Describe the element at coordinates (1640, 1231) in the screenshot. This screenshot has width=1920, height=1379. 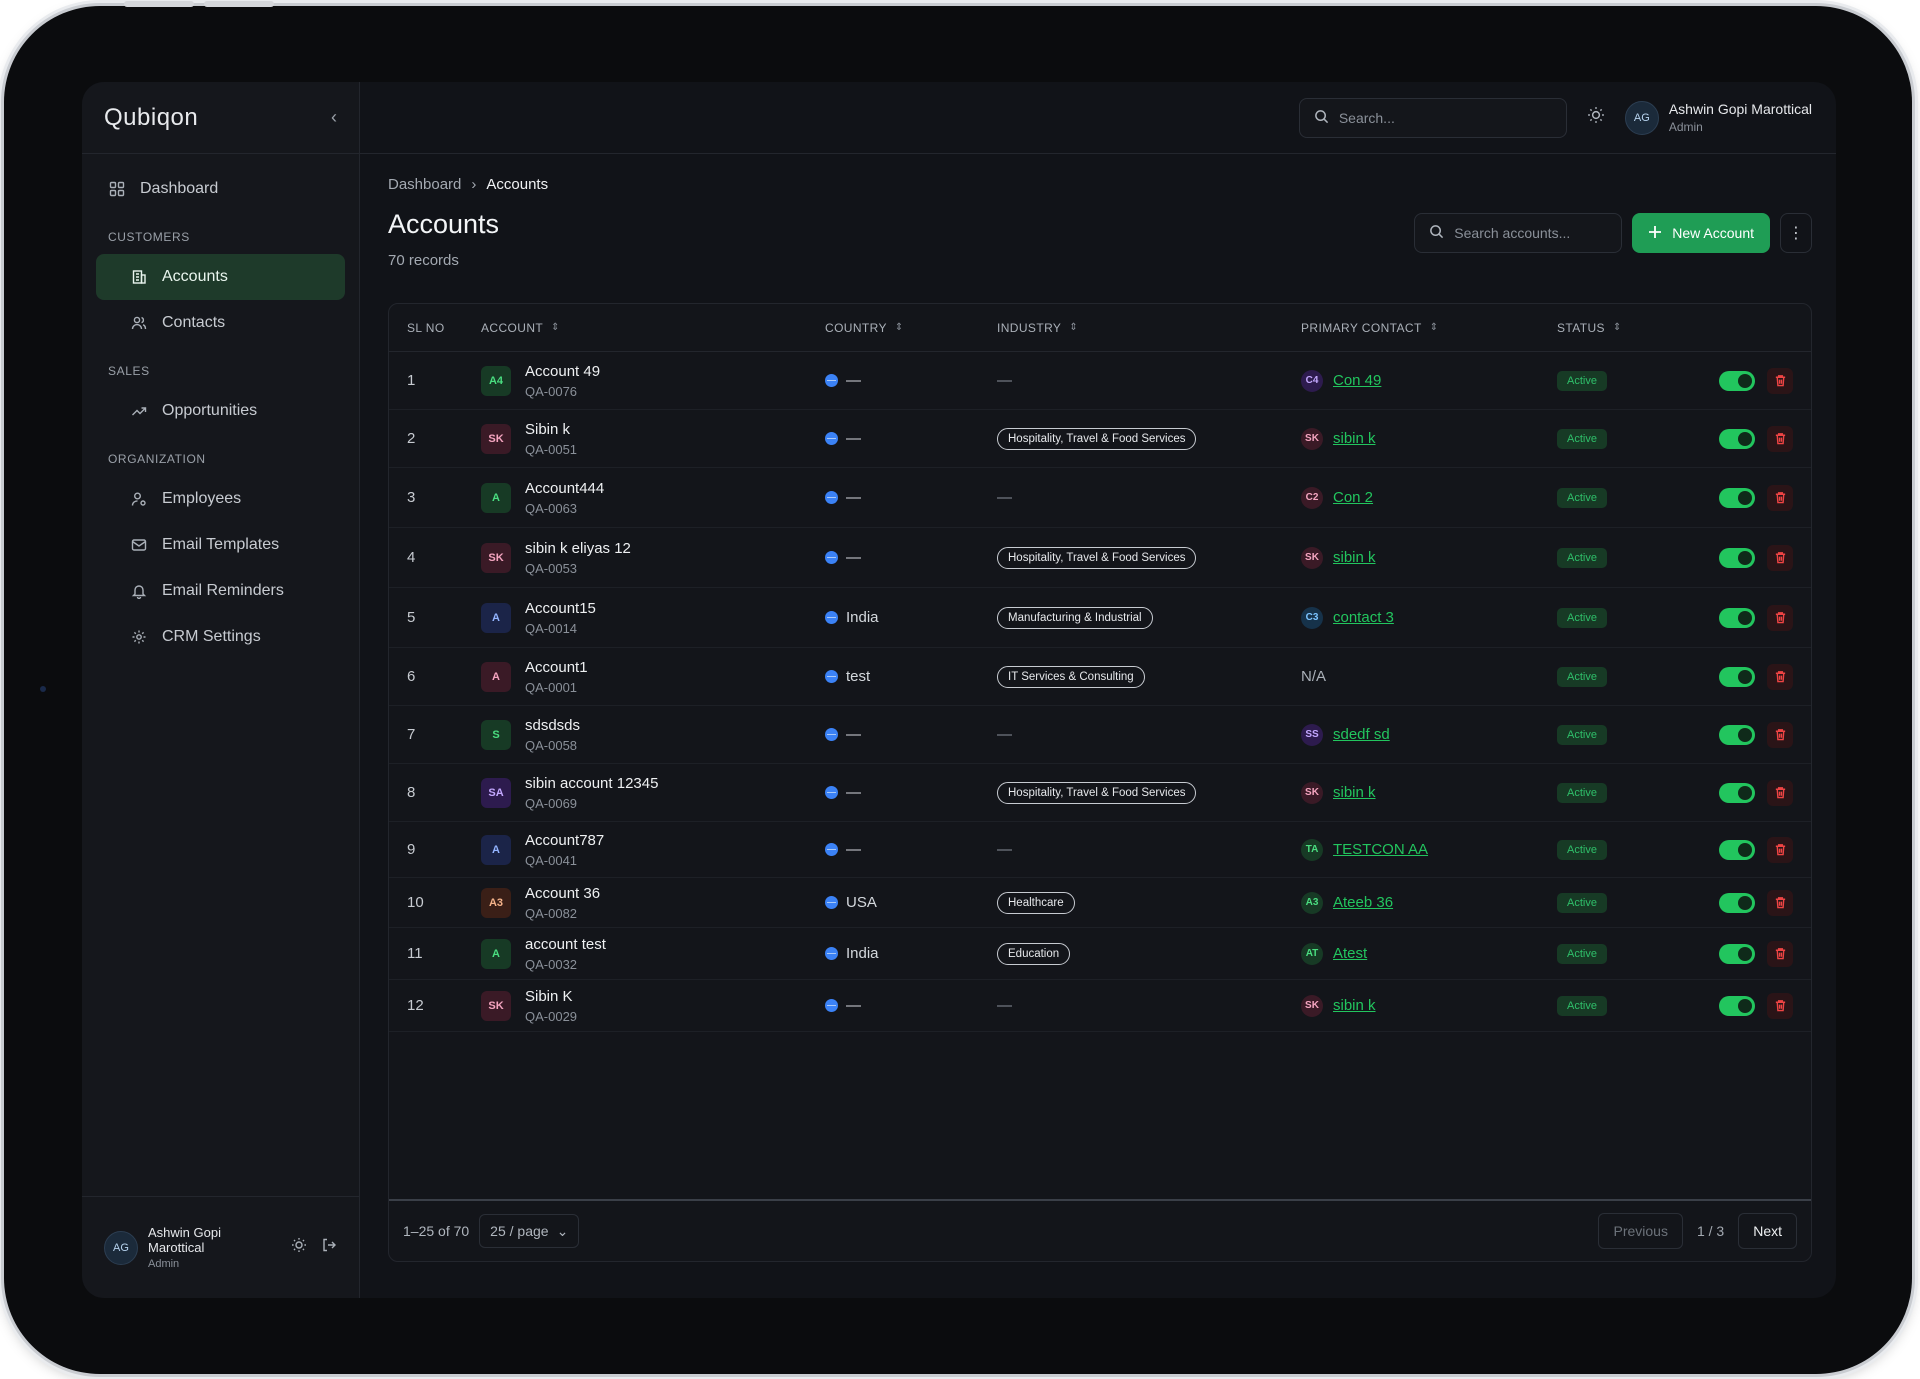
I see `previous-page-button: Previous` at that location.